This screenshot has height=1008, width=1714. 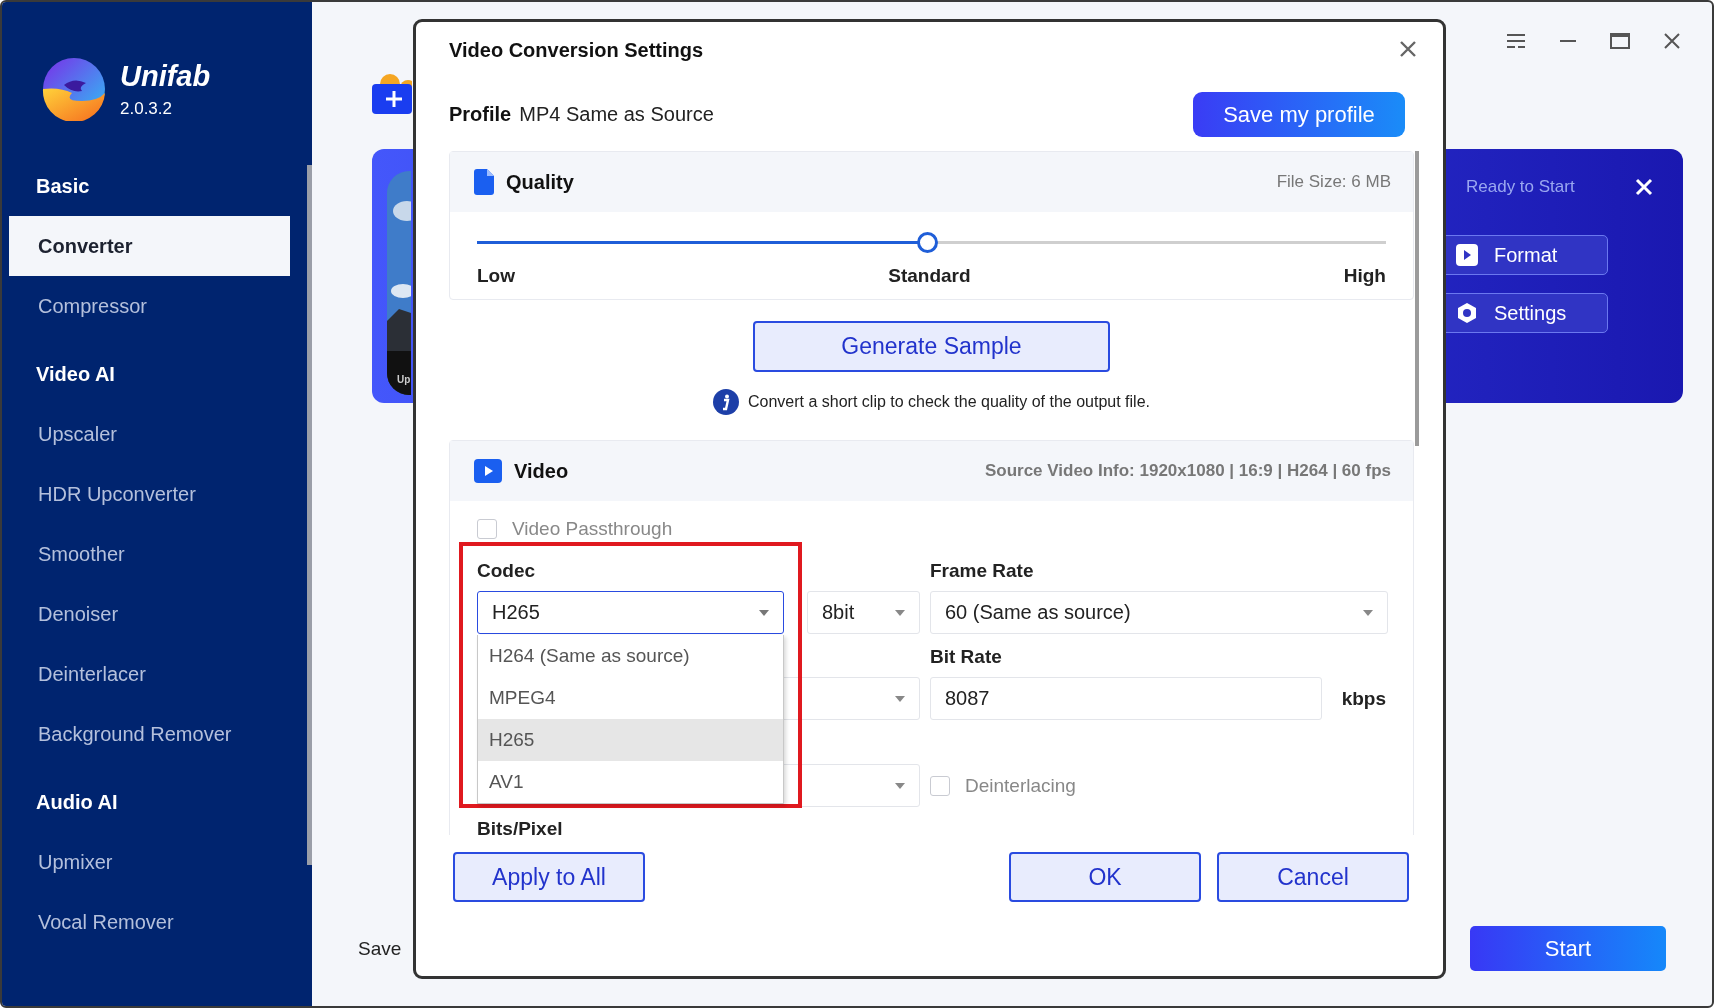 What do you see at coordinates (576, 50) in the screenshot?
I see `dialog-title: Video Conversion Settings` at bounding box center [576, 50].